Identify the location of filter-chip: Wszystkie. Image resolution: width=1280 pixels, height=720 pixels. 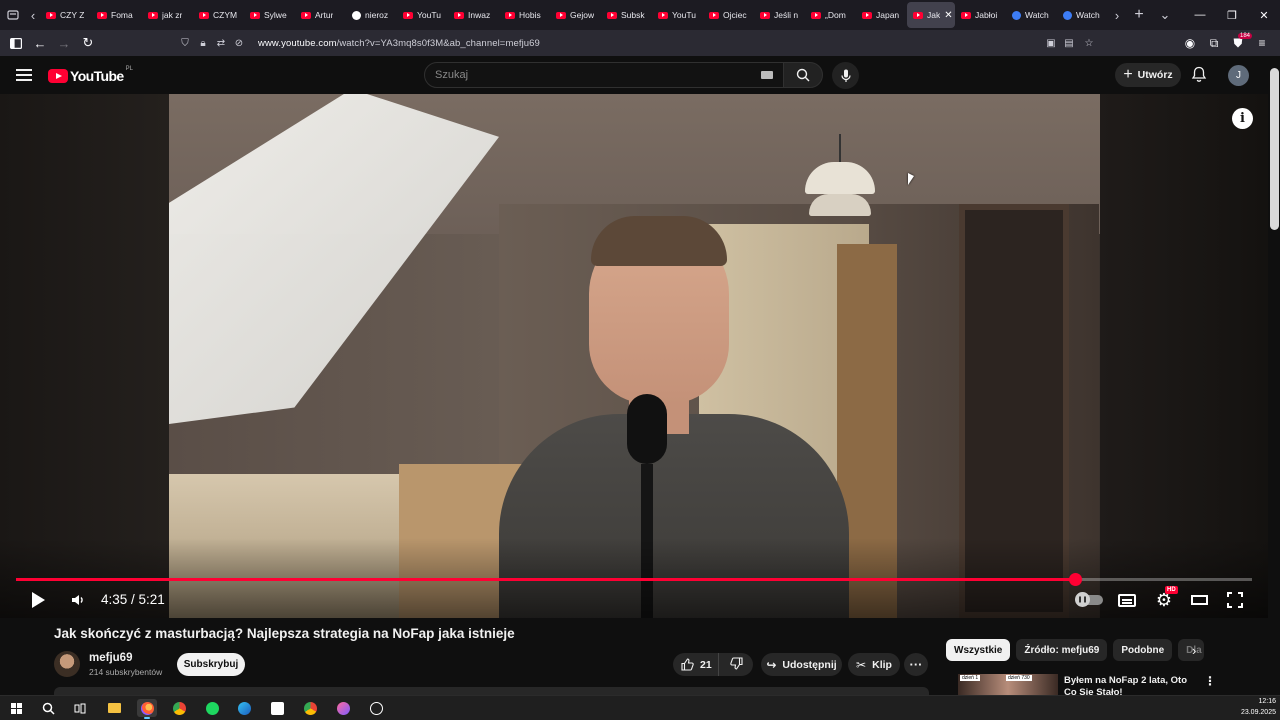
(978, 650).